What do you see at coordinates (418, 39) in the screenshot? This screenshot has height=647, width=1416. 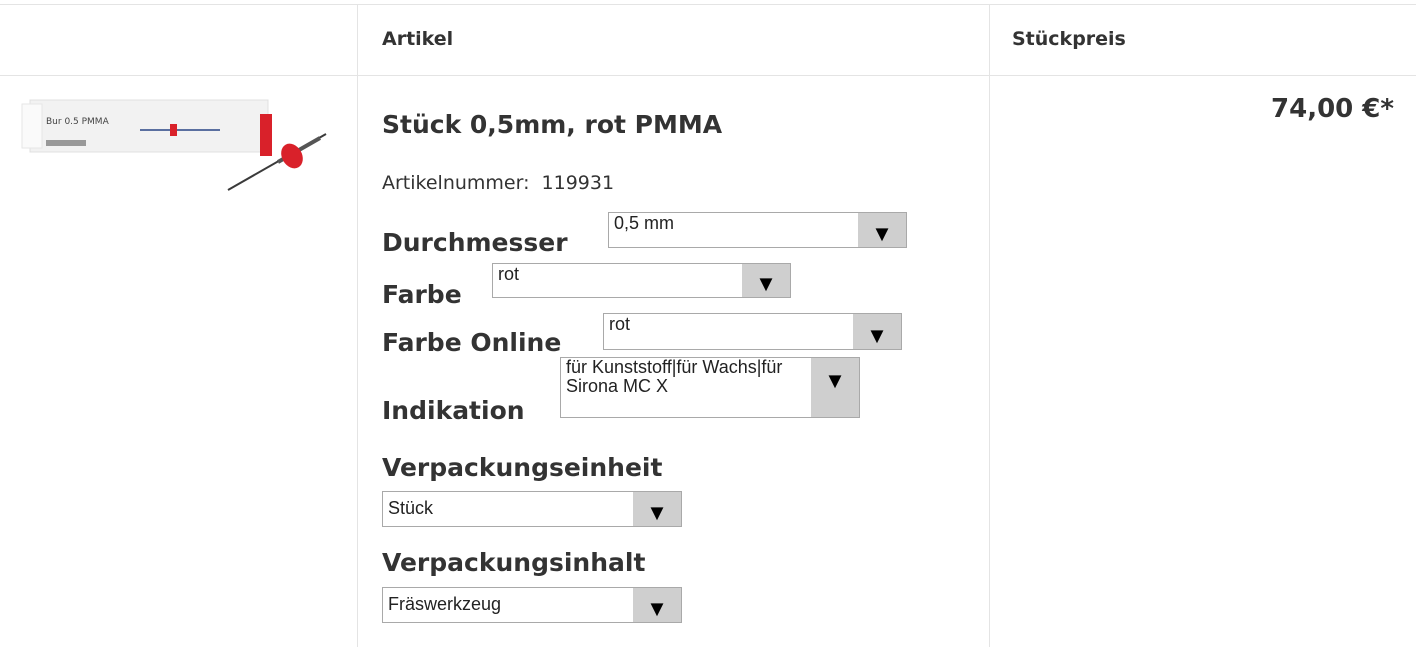 I see `column-header-artikel: Artikel` at bounding box center [418, 39].